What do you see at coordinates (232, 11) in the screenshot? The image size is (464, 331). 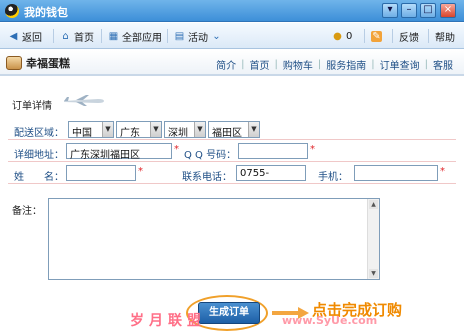 I see `window-title-bar: 我的钱包 ▾ – □ ×` at bounding box center [232, 11].